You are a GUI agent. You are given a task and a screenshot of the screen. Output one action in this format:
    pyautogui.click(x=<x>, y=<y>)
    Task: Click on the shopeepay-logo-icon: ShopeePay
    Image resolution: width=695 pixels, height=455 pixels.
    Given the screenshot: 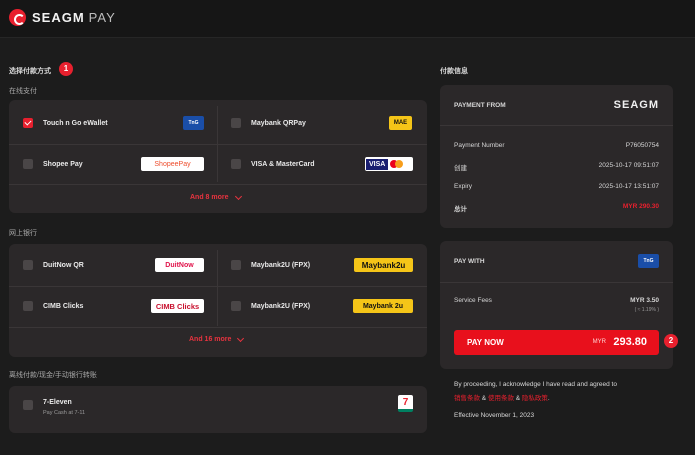 What is the action you would take?
    pyautogui.click(x=172, y=164)
    